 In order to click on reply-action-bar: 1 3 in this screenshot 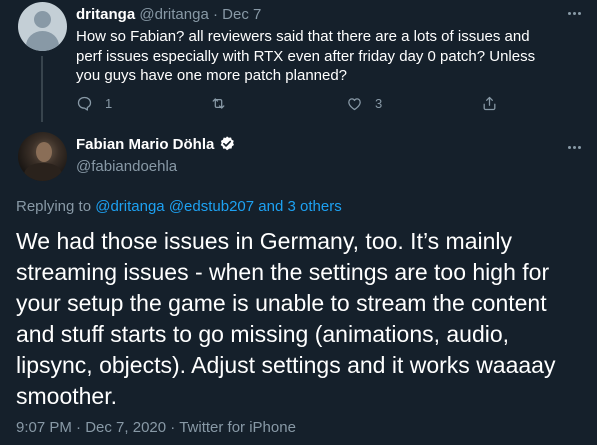, I will do `click(296, 103)`.